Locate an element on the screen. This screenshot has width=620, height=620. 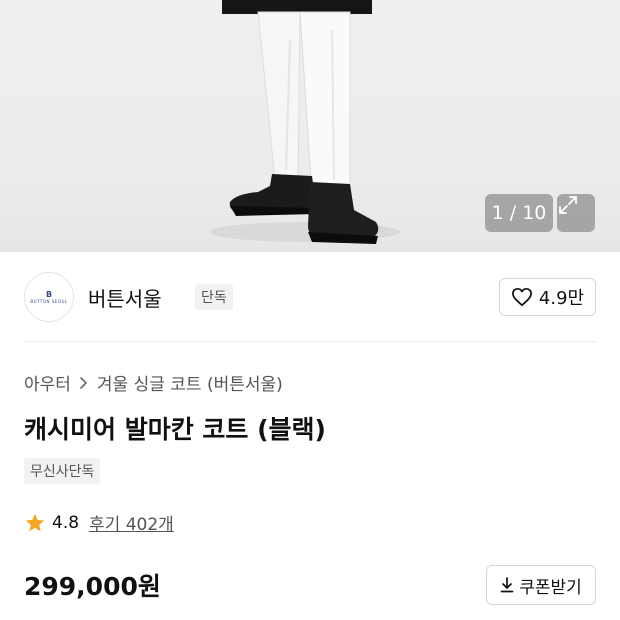
product-title: 캐시미어 발마칸 코트 (블랙) is located at coordinates (175, 429).